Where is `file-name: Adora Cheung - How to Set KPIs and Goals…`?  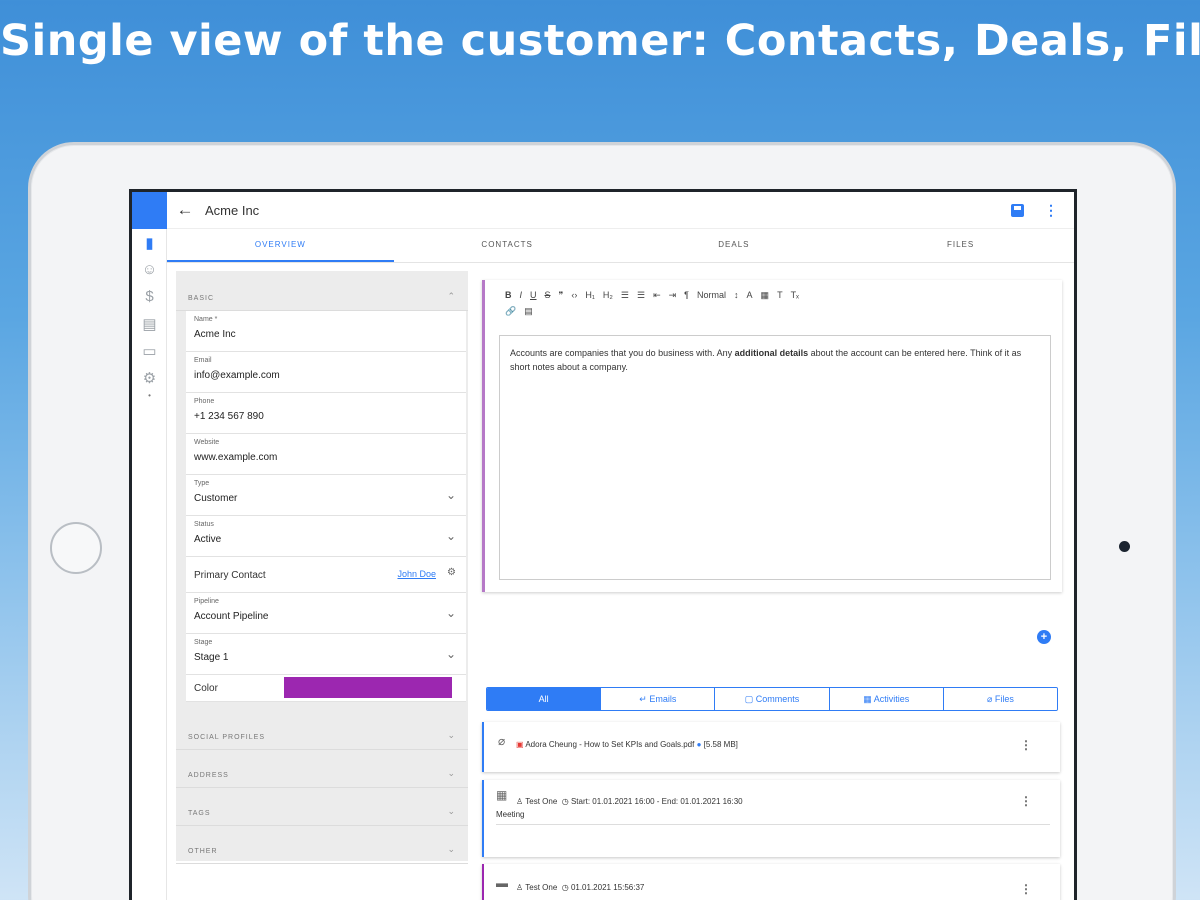 file-name: Adora Cheung - How to Set KPIs and Goals… is located at coordinates (609, 744).